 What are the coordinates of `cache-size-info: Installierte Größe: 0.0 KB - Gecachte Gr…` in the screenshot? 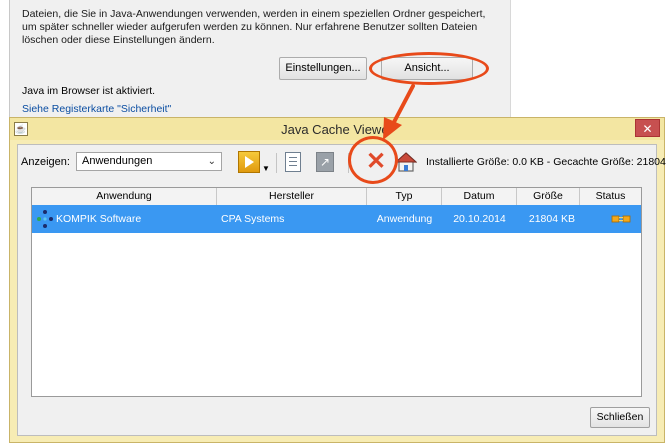 It's located at (546, 162).